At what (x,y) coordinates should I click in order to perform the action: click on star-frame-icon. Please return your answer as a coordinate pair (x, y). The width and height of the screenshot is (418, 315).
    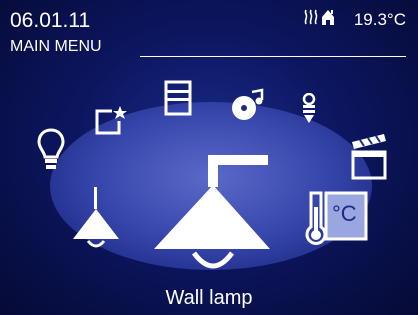
    Looking at the image, I should click on (111, 120).